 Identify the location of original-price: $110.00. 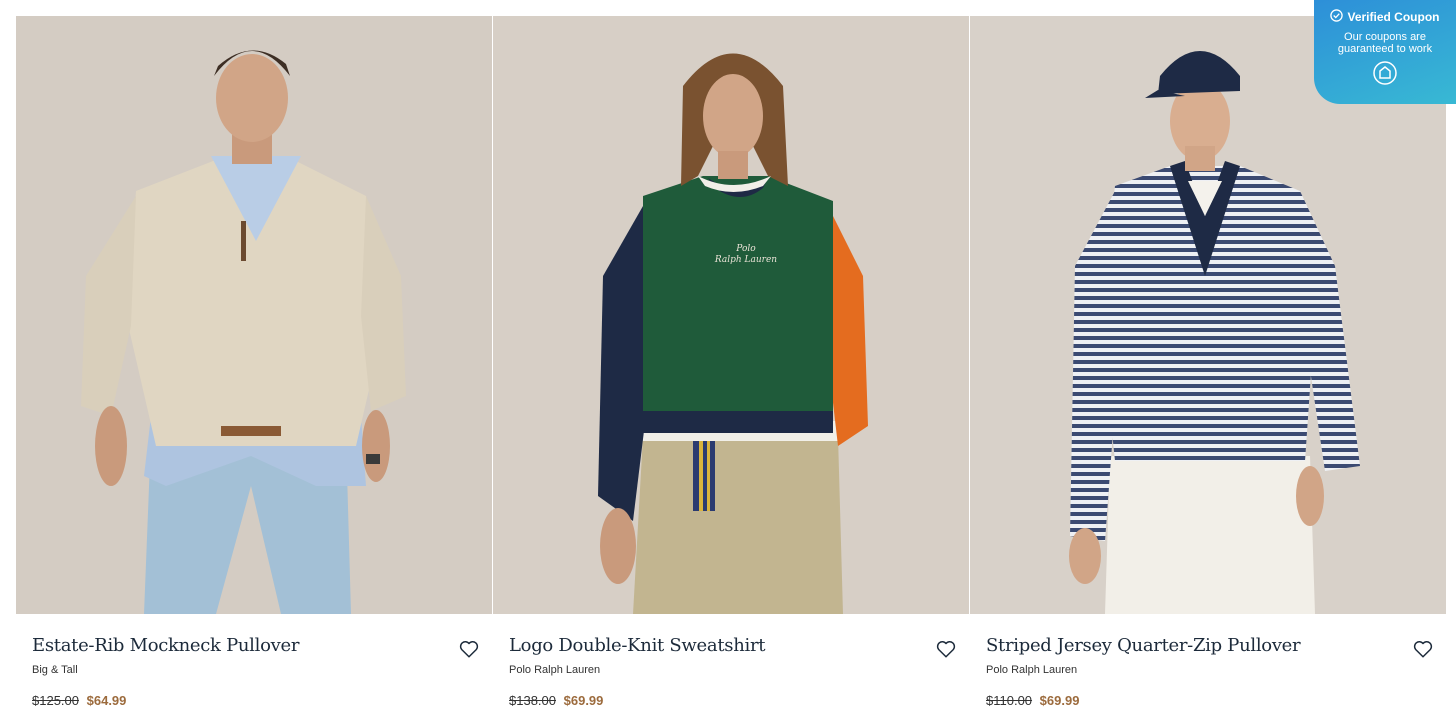
(1009, 700).